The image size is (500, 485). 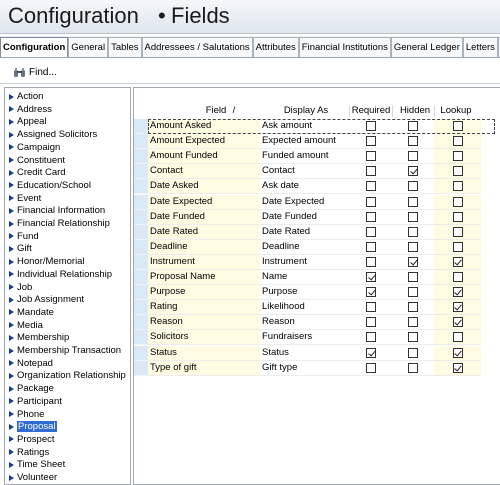 What do you see at coordinates (26, 325) in the screenshot?
I see `tree-item-media: Media` at bounding box center [26, 325].